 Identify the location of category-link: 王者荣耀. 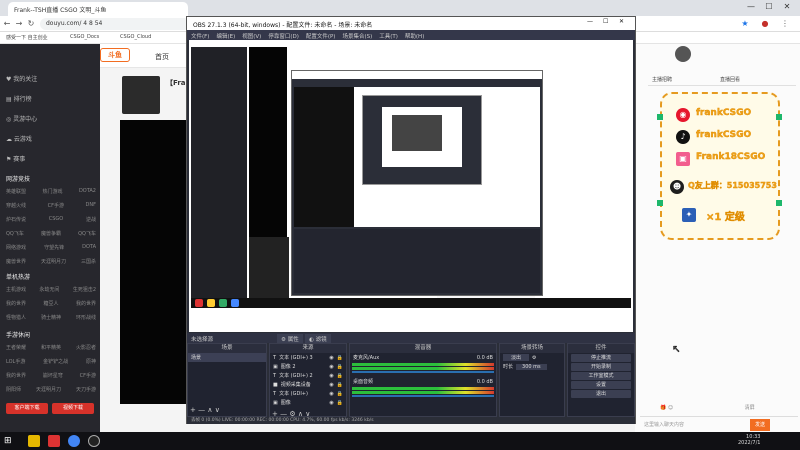
(16, 347).